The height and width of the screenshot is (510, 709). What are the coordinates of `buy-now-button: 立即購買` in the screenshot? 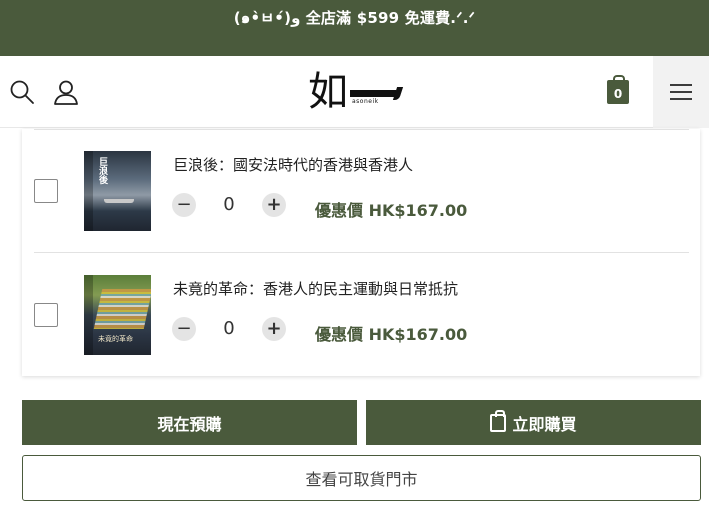 It's located at (533, 422).